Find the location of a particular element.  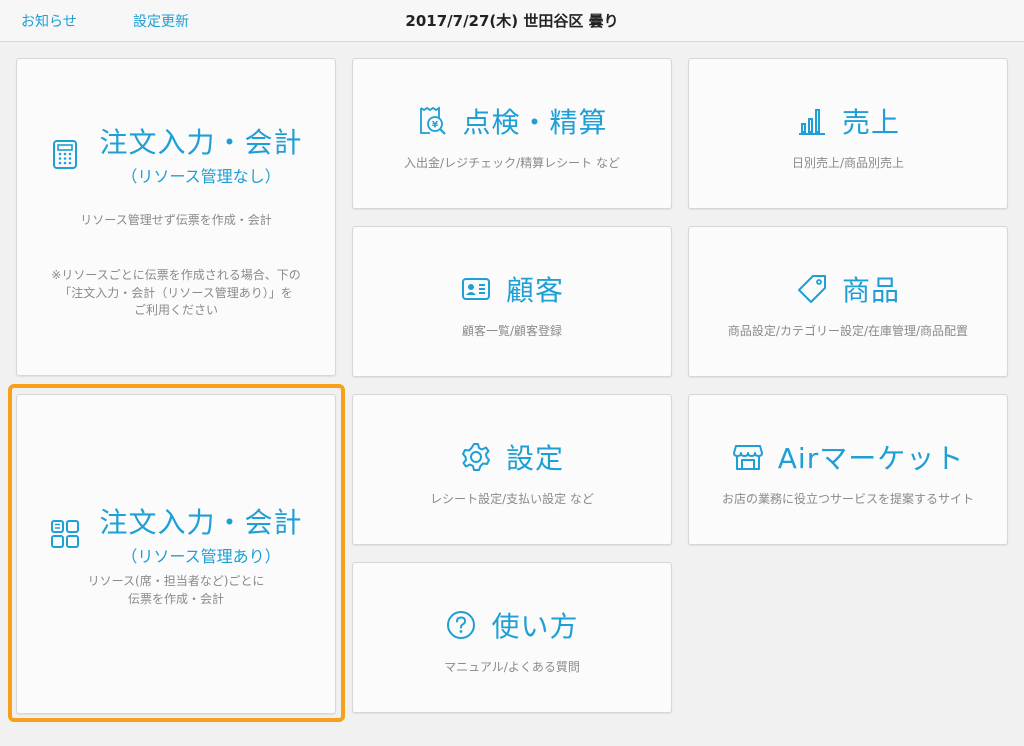

order-entry-no-resource-subtitle: （リソース管理なし） is located at coordinates (201, 176).